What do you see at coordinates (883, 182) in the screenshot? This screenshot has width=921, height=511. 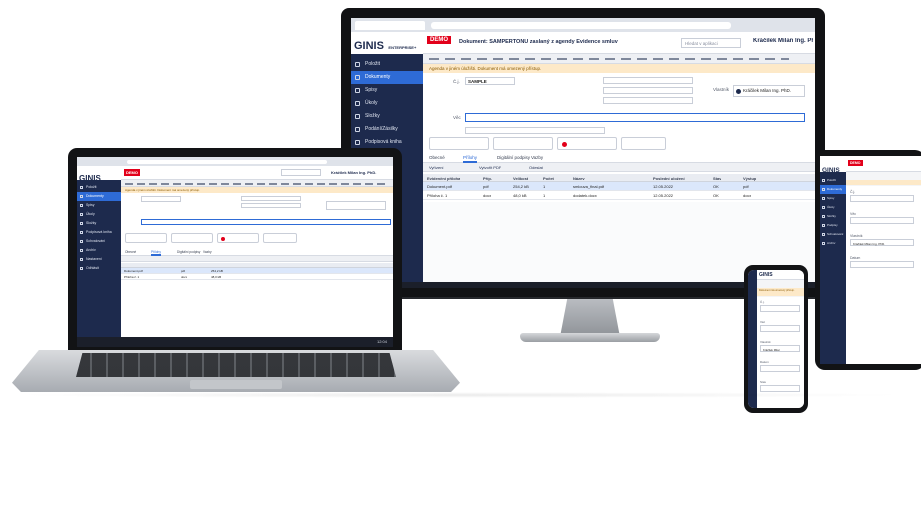 I see `tablet-warning-banner` at bounding box center [883, 182].